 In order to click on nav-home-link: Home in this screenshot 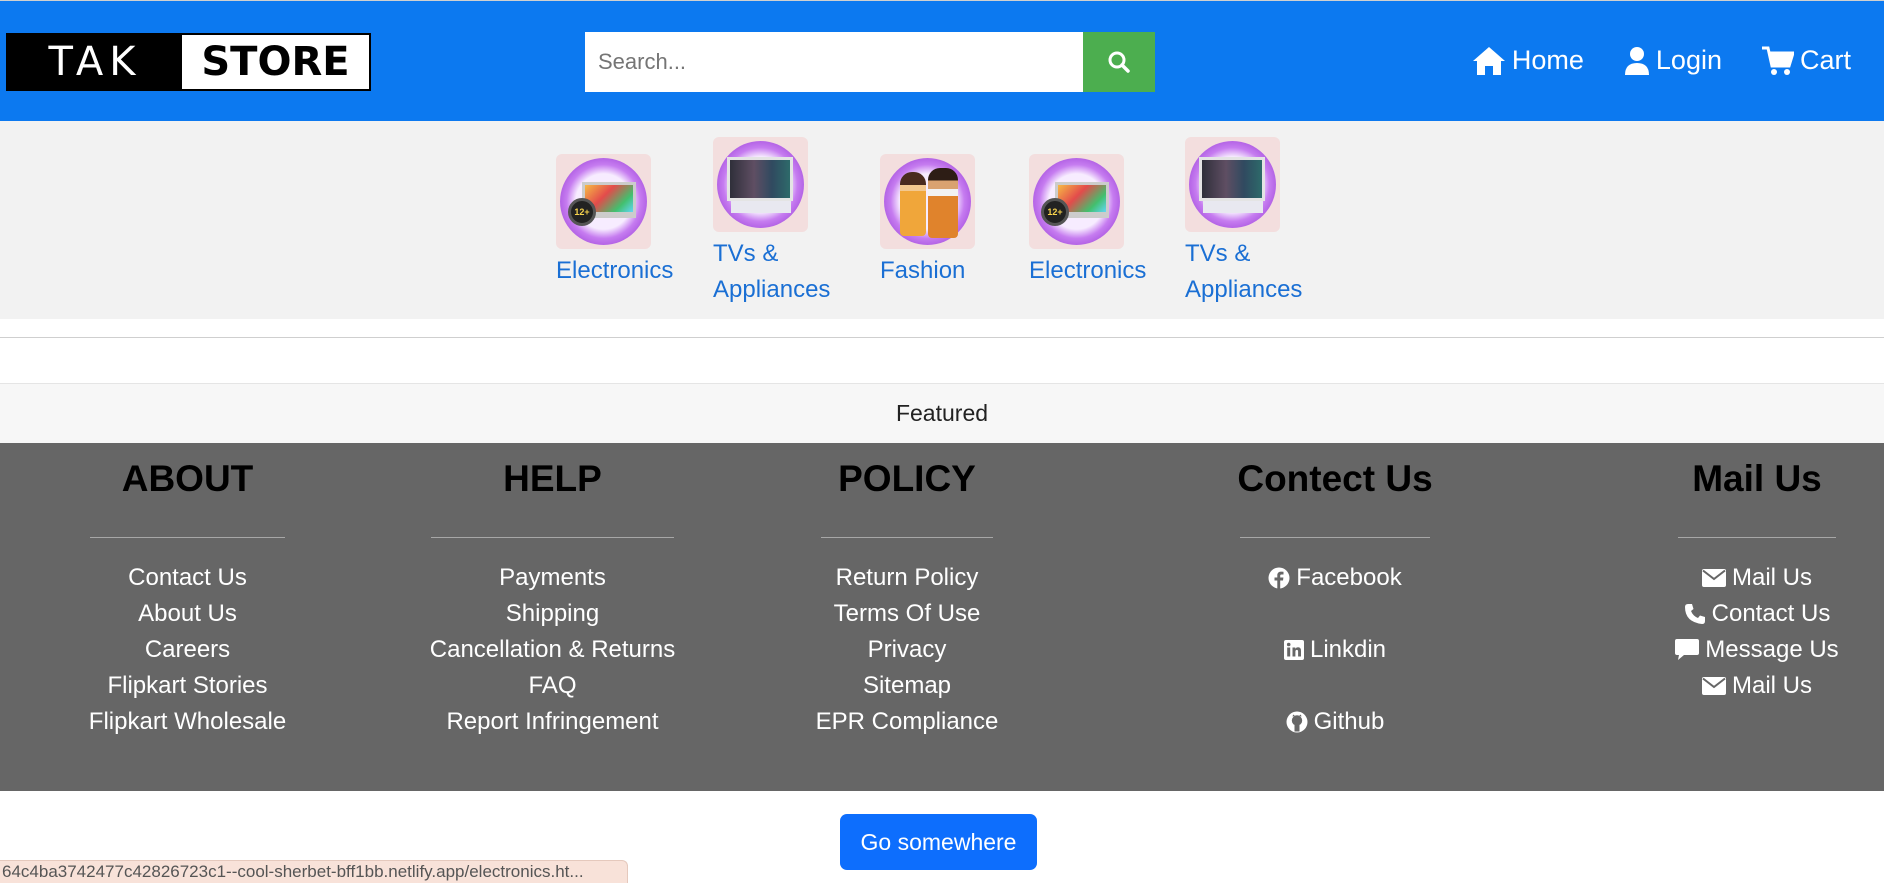, I will do `click(1528, 60)`.